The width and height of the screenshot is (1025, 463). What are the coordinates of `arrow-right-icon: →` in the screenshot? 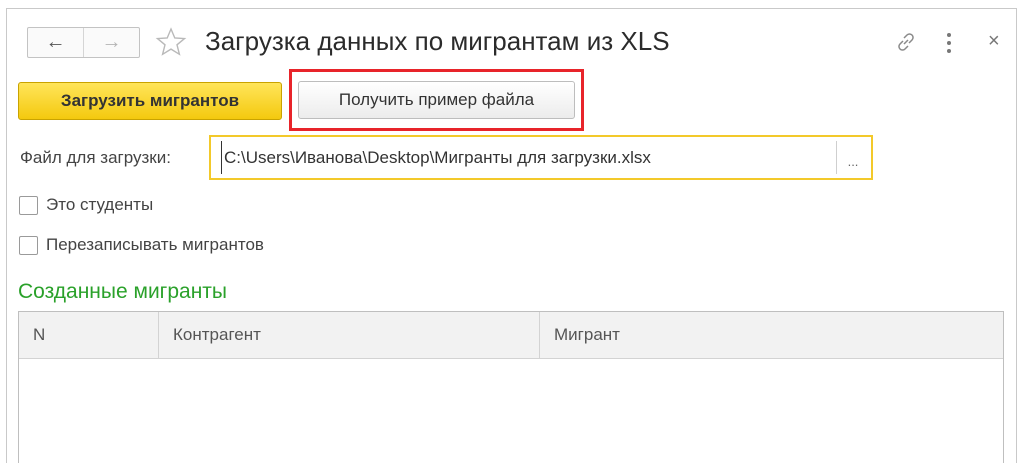 It's located at (111, 42).